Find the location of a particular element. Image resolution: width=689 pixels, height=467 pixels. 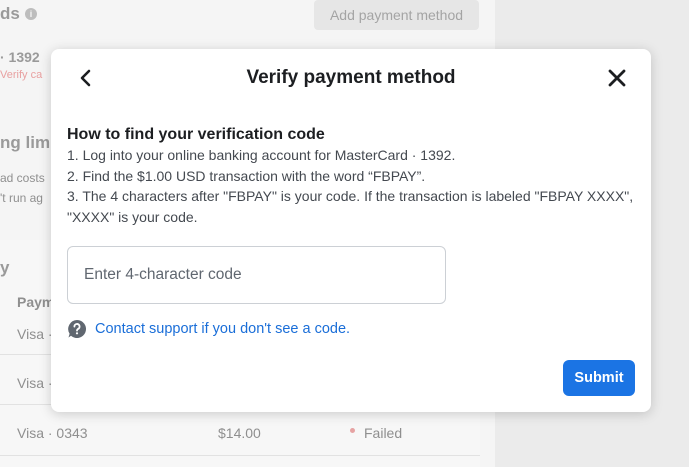

bg-row-amount: $14.00 is located at coordinates (239, 433).